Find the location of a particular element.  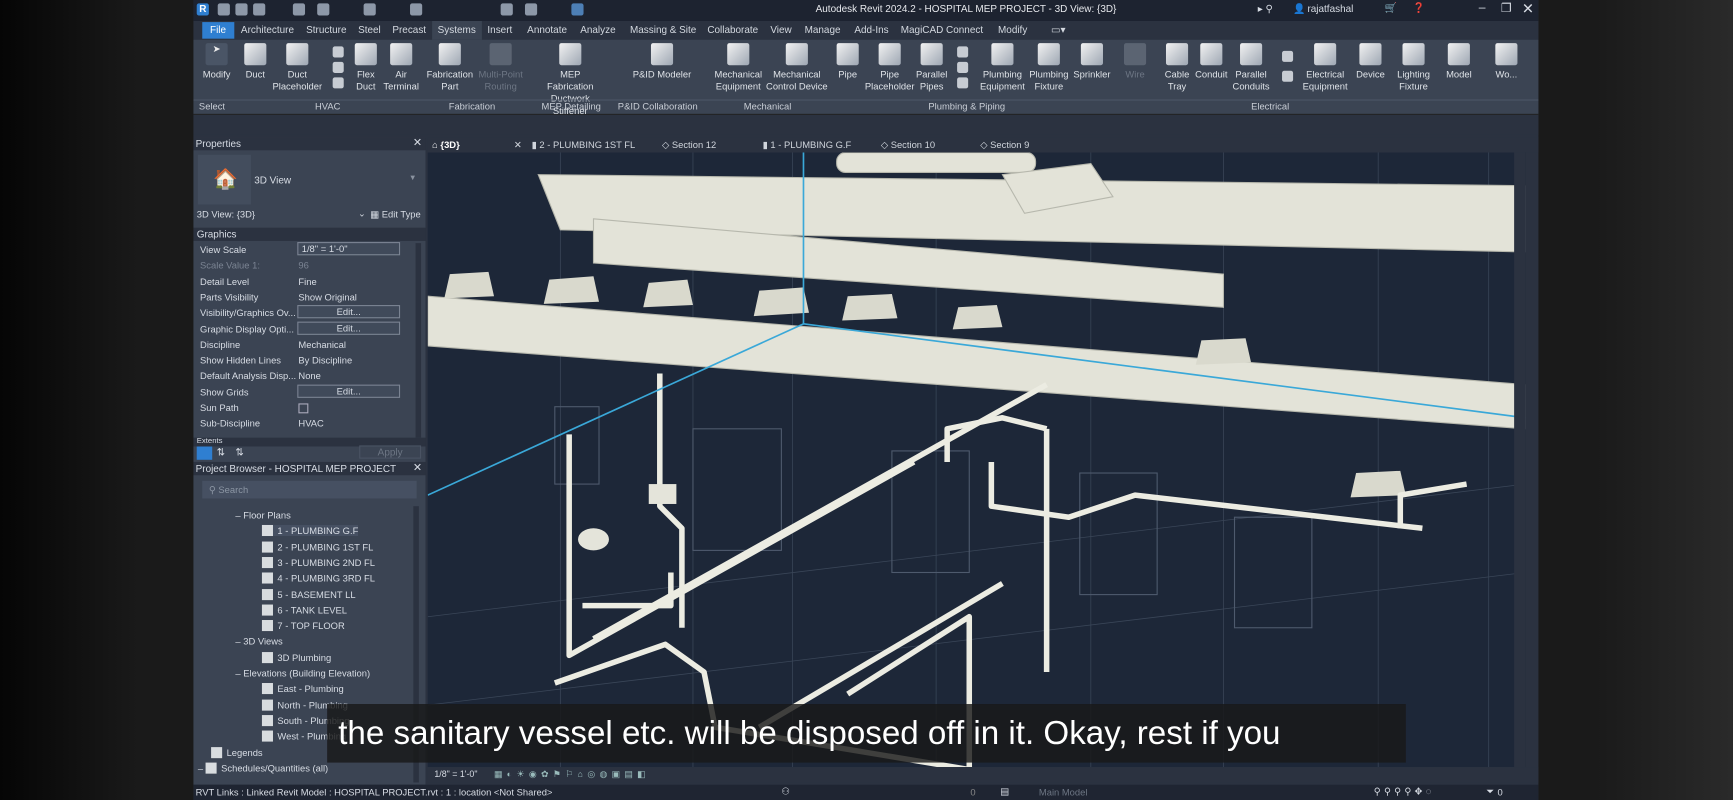

measure-icon is located at coordinates (416, 9).